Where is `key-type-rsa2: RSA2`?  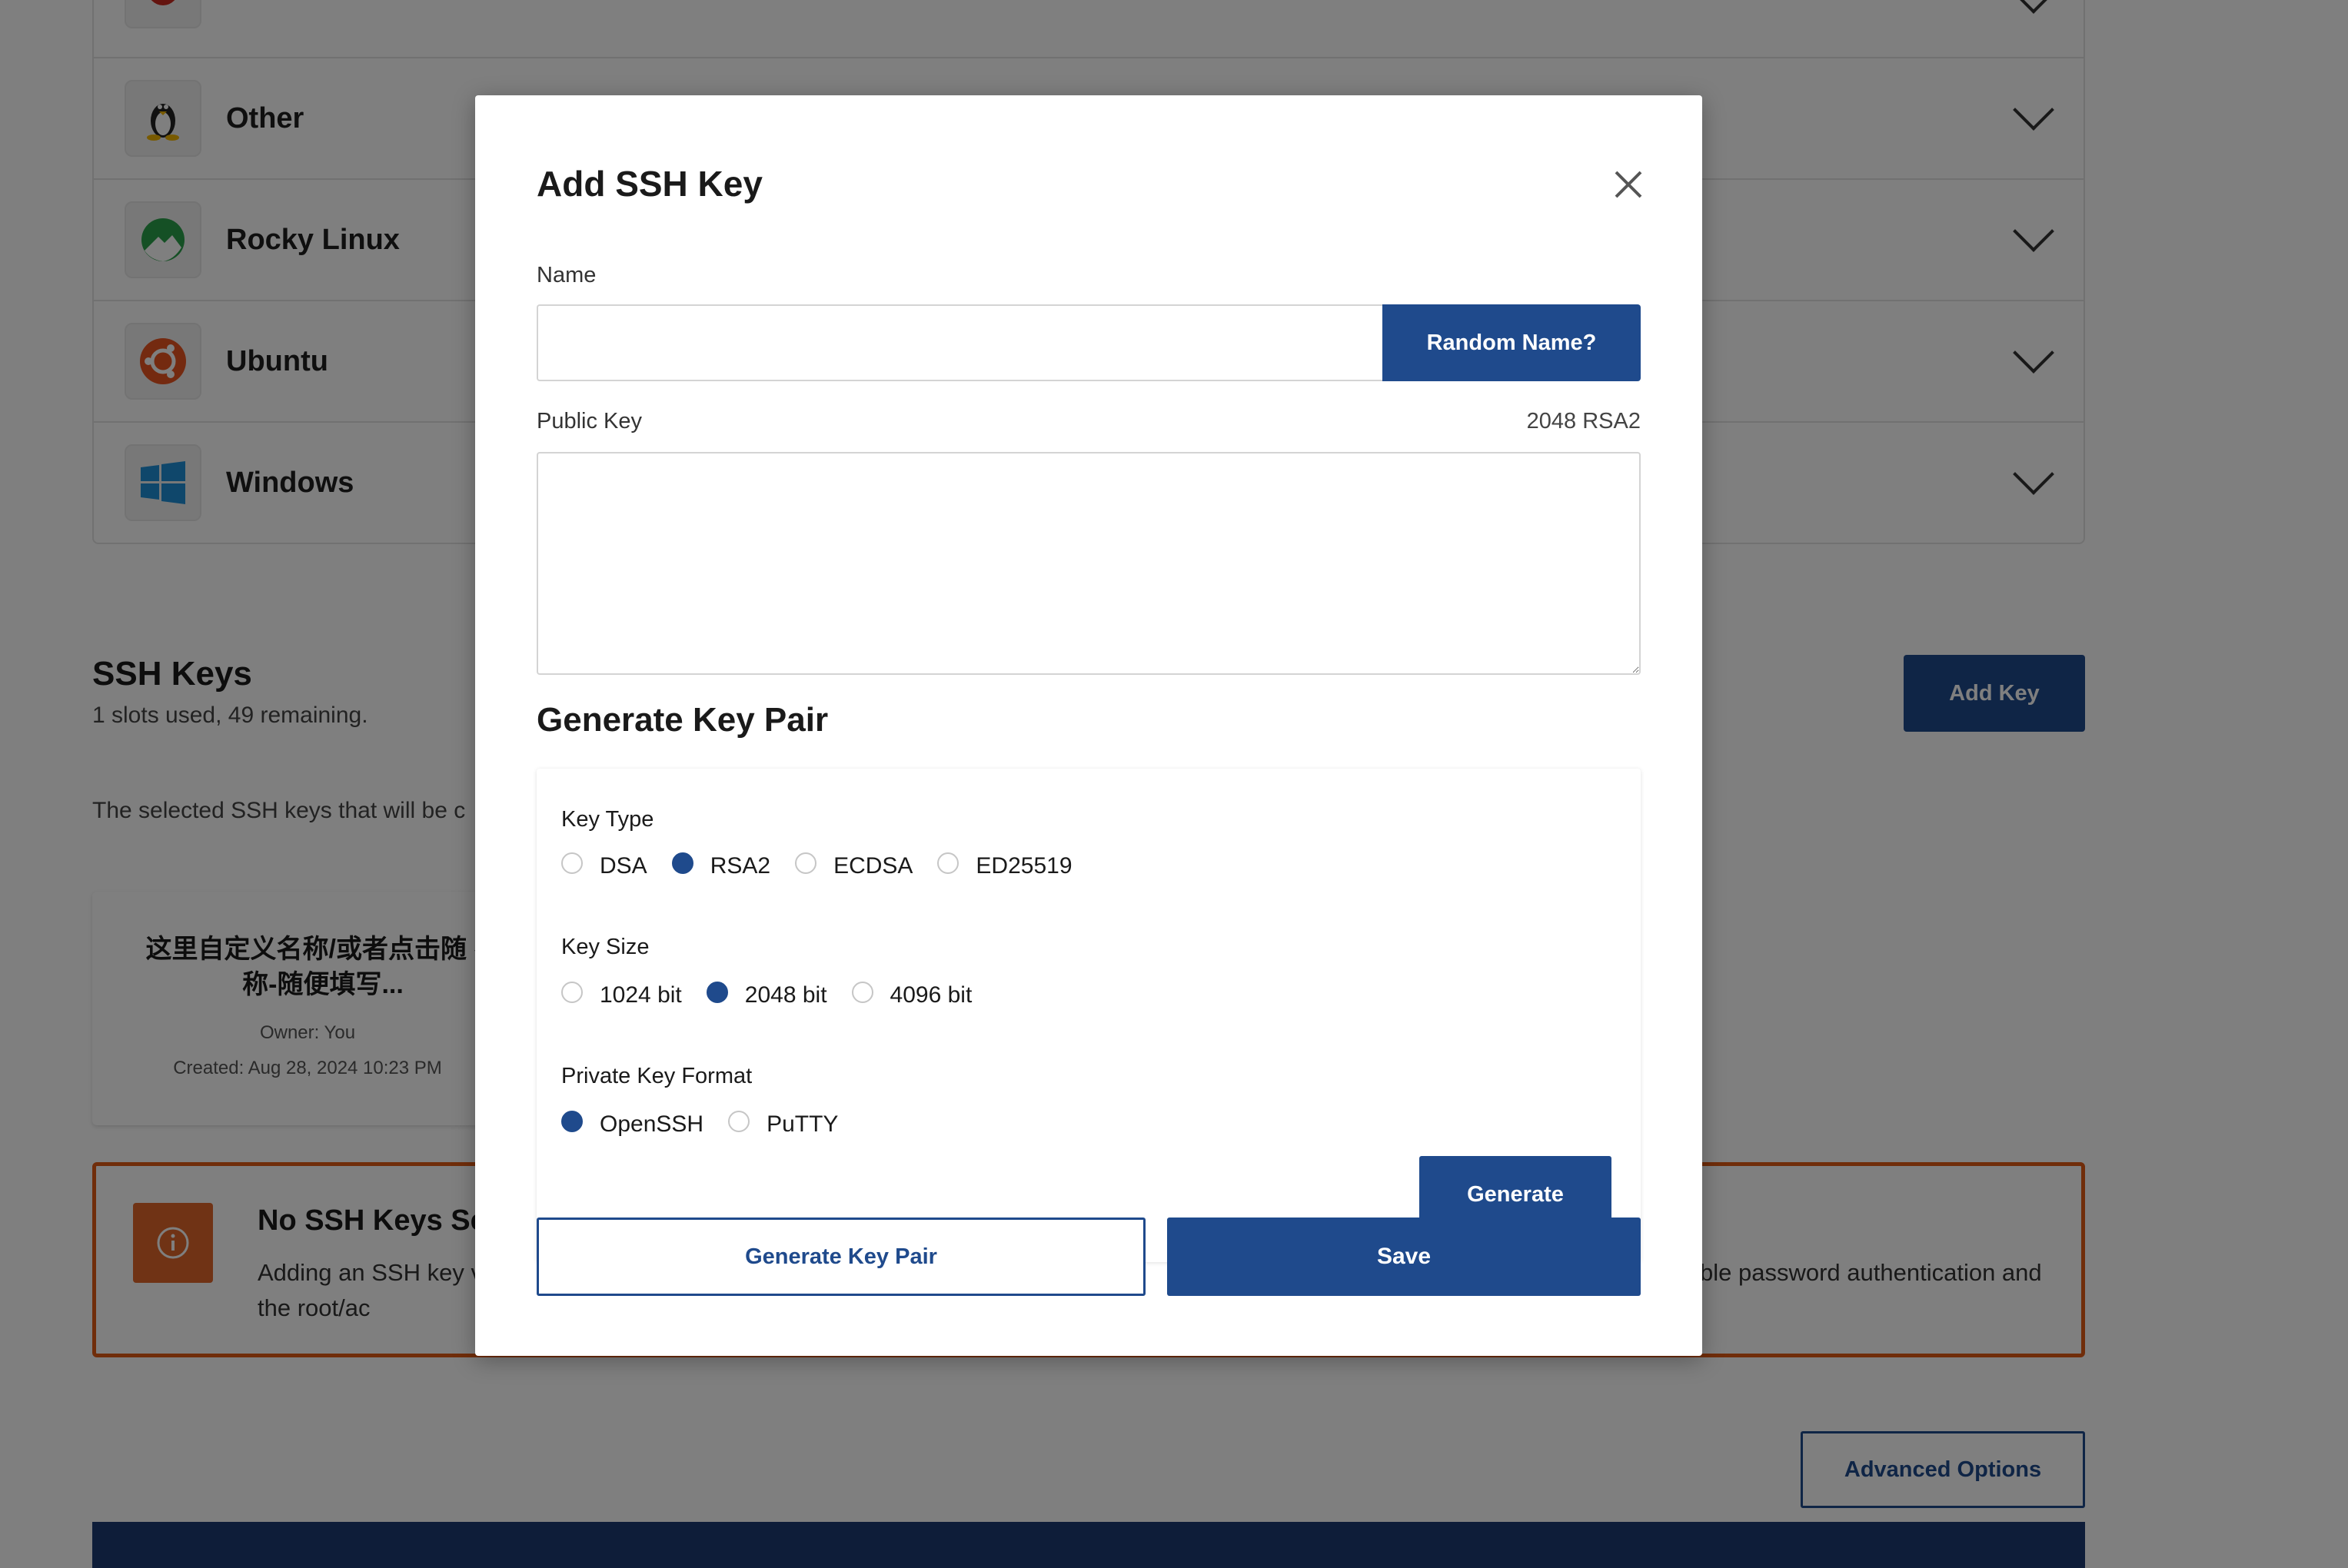 key-type-rsa2: RSA2 is located at coordinates (721, 865).